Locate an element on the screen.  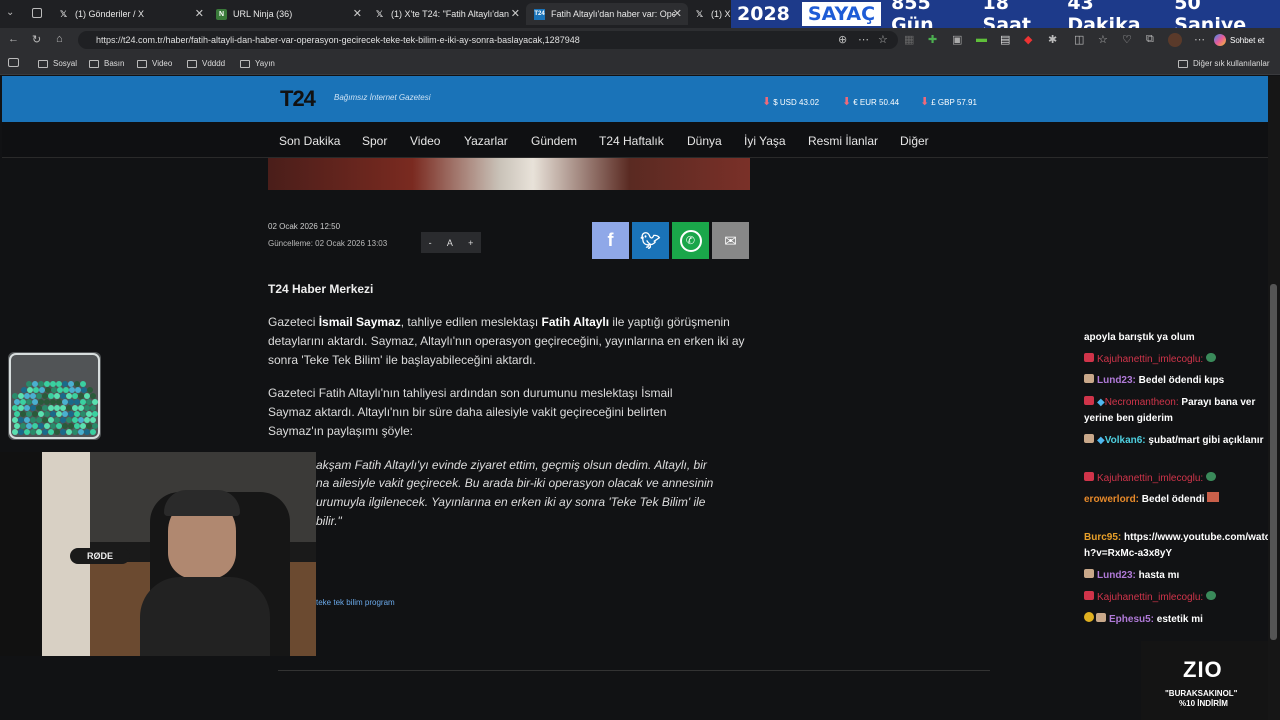
bookmark-vdddd: Vdddd is located at coordinates (206, 63).